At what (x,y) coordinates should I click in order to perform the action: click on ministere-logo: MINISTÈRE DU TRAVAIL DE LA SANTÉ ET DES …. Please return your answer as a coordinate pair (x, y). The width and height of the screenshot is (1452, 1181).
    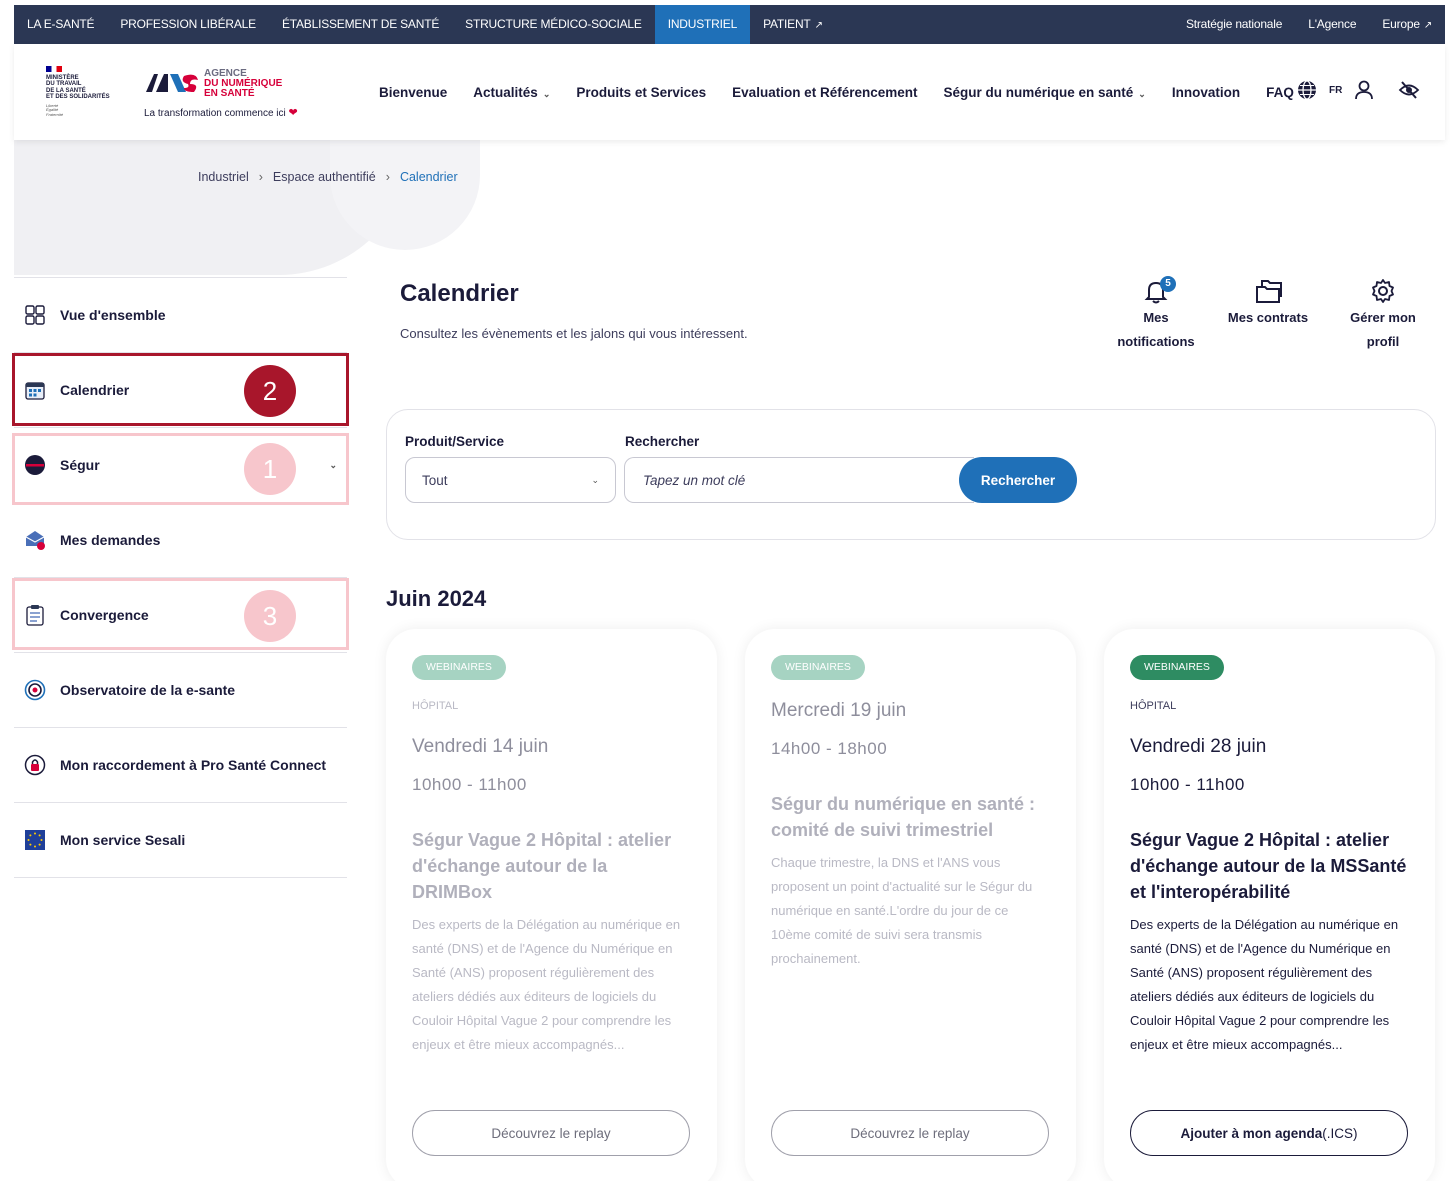
    Looking at the image, I should click on (86, 91).